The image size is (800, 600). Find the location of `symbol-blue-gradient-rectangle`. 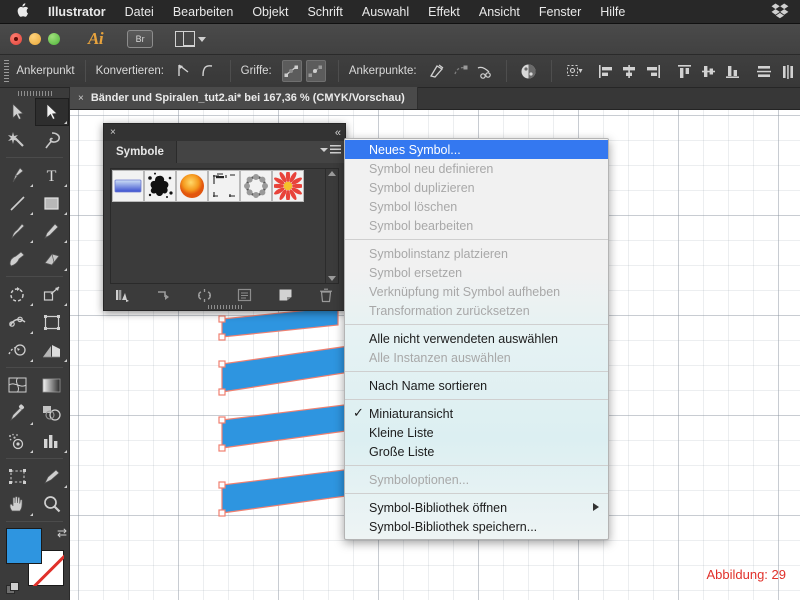

symbol-blue-gradient-rectangle is located at coordinates (128, 186).